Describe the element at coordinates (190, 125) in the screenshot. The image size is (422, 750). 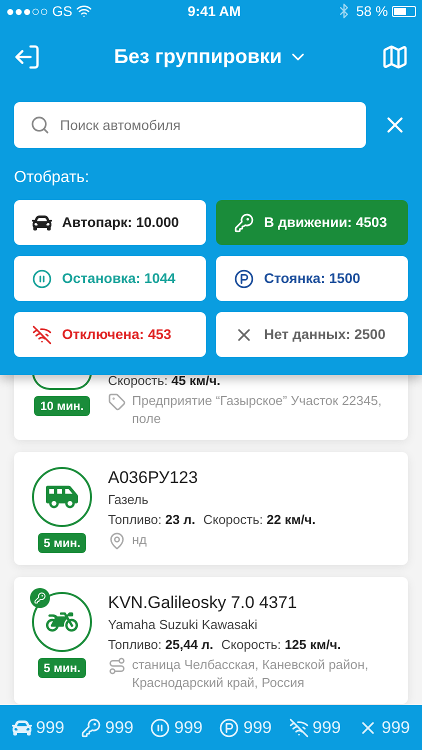
I see `search-field: Поиск автомобиля` at that location.